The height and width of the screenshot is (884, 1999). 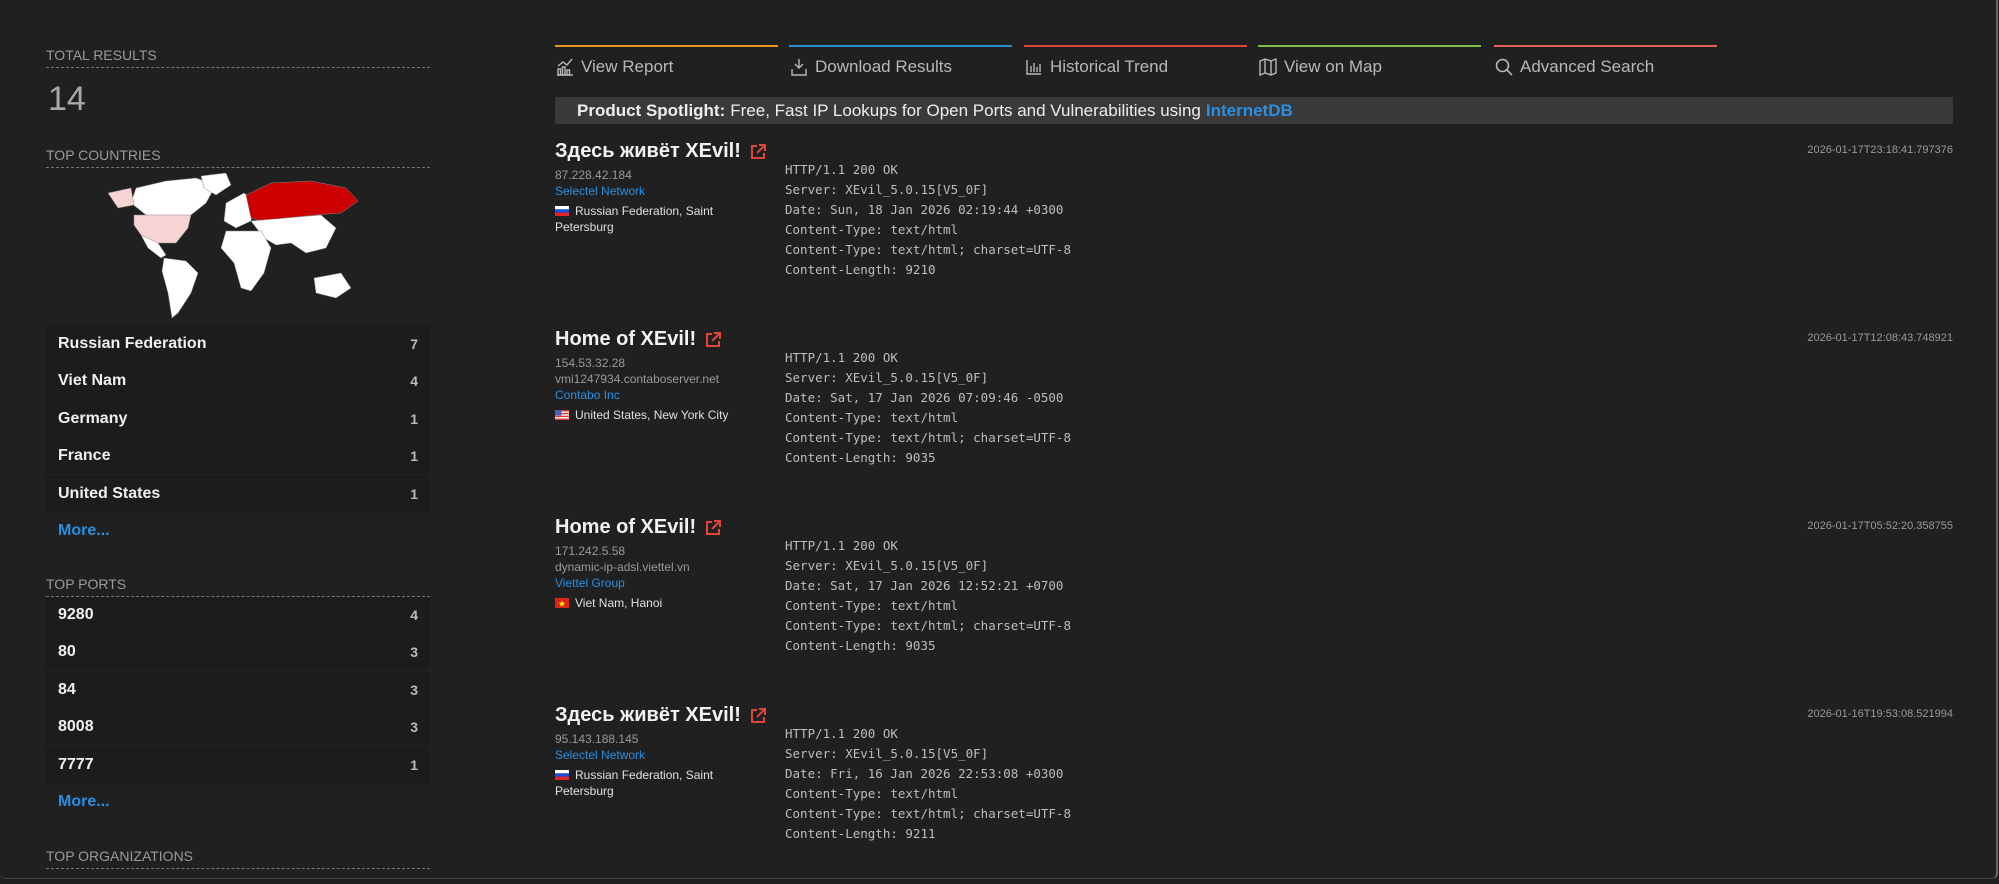 I want to click on port-number: 8008, so click(x=76, y=726).